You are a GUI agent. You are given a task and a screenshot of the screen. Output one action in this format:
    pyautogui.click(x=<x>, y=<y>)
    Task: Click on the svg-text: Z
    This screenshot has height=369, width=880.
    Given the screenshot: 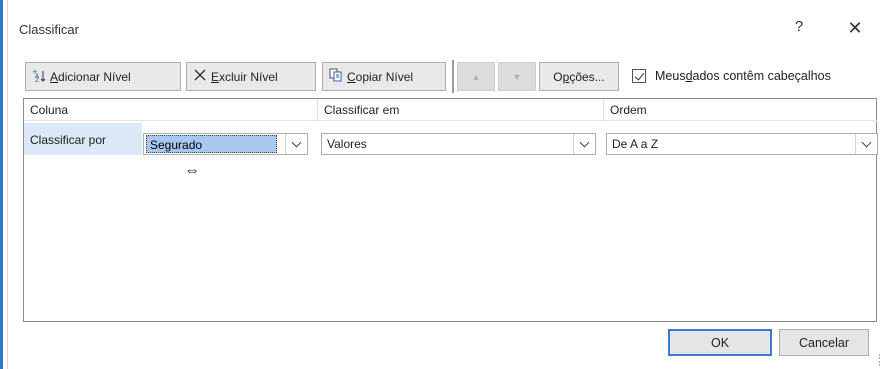 What is the action you would take?
    pyautogui.click(x=37, y=79)
    